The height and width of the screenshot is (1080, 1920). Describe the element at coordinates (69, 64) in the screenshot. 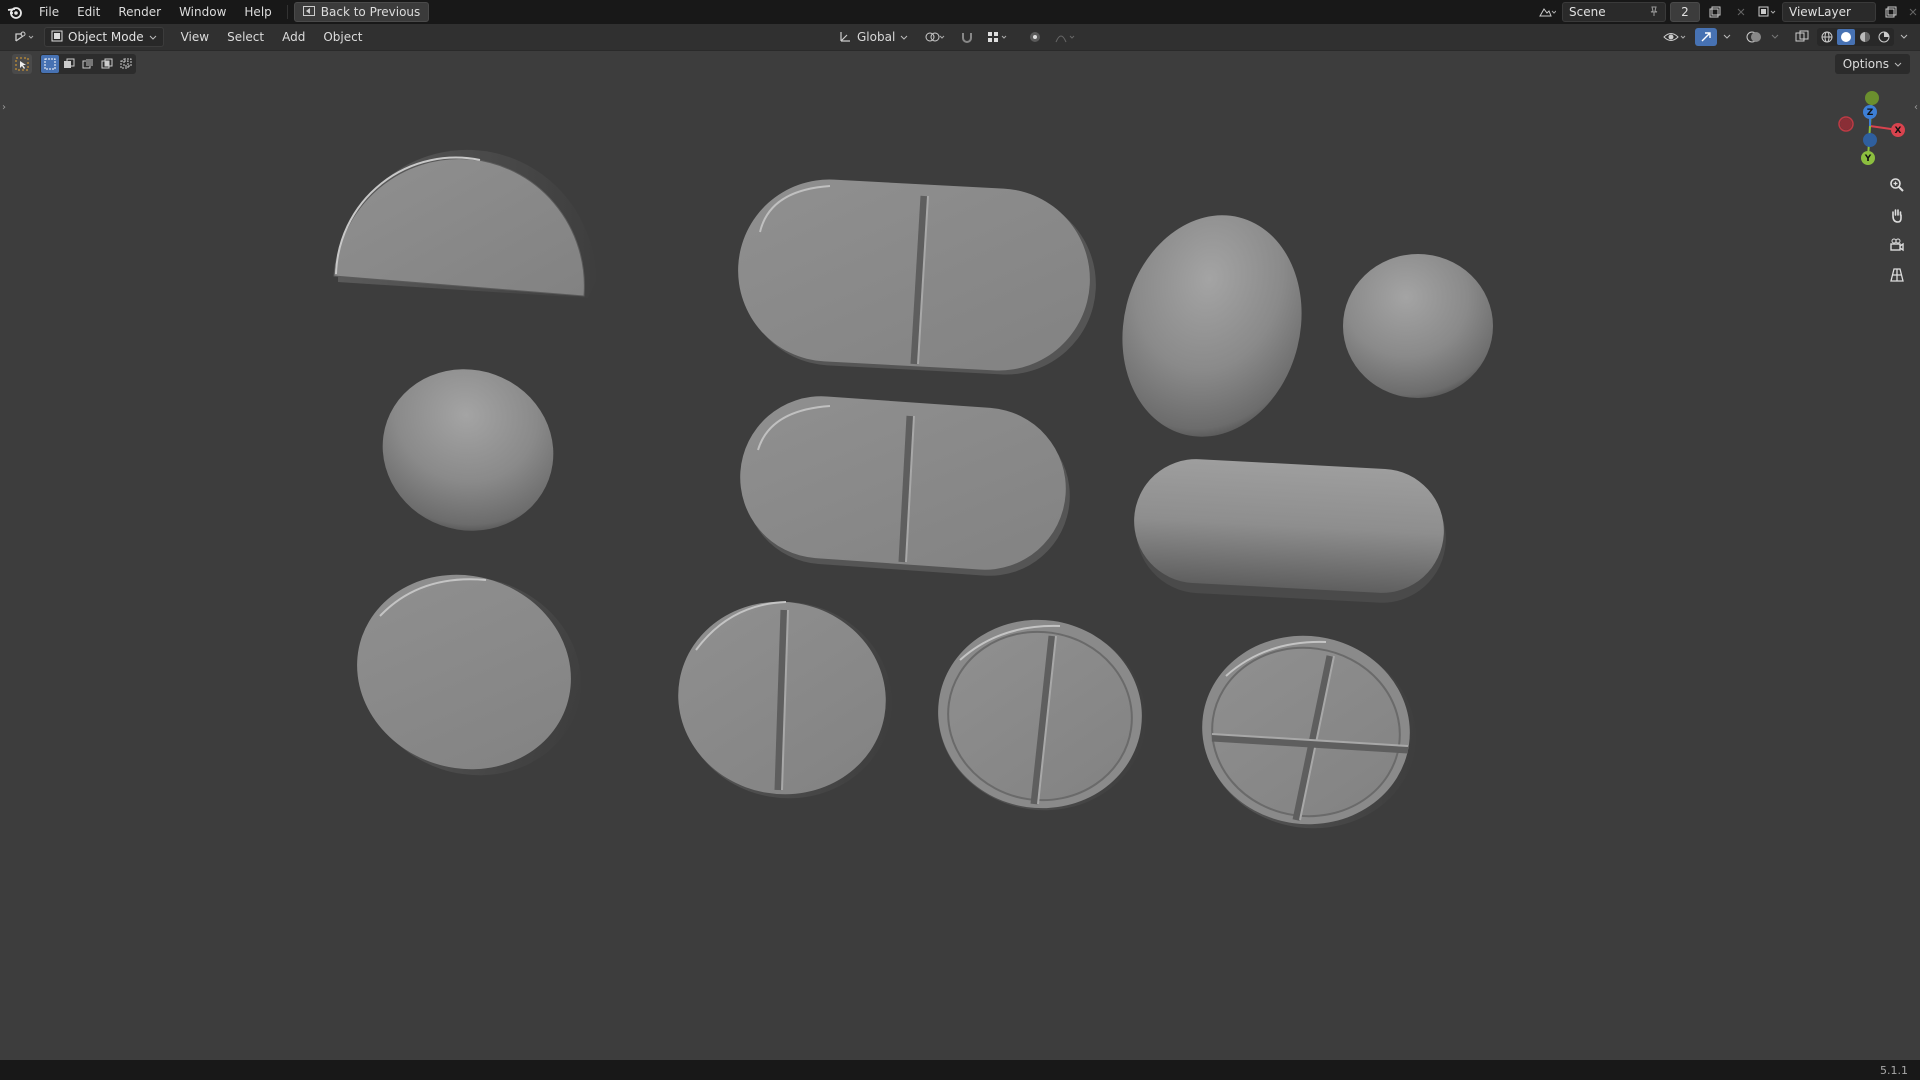

I see `select-extend-icon` at that location.